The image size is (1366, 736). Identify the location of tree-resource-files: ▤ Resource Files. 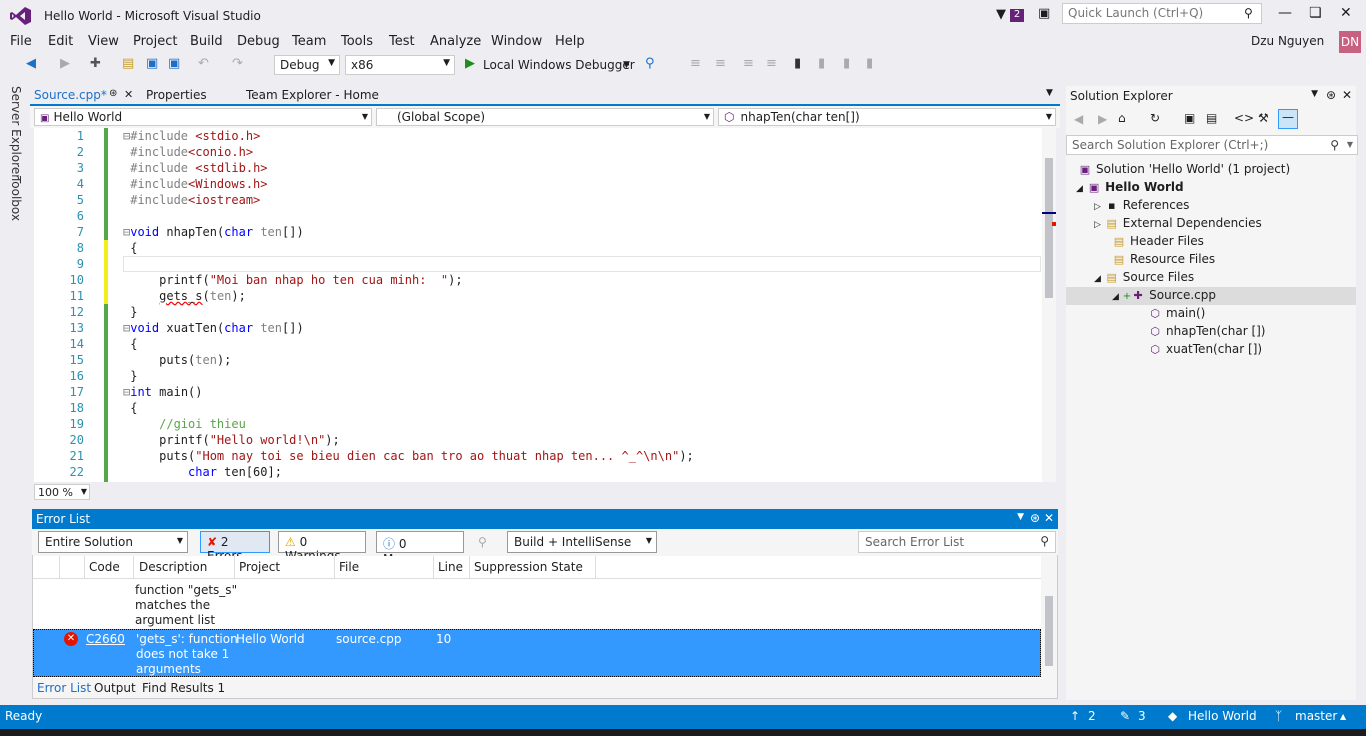
(1163, 259).